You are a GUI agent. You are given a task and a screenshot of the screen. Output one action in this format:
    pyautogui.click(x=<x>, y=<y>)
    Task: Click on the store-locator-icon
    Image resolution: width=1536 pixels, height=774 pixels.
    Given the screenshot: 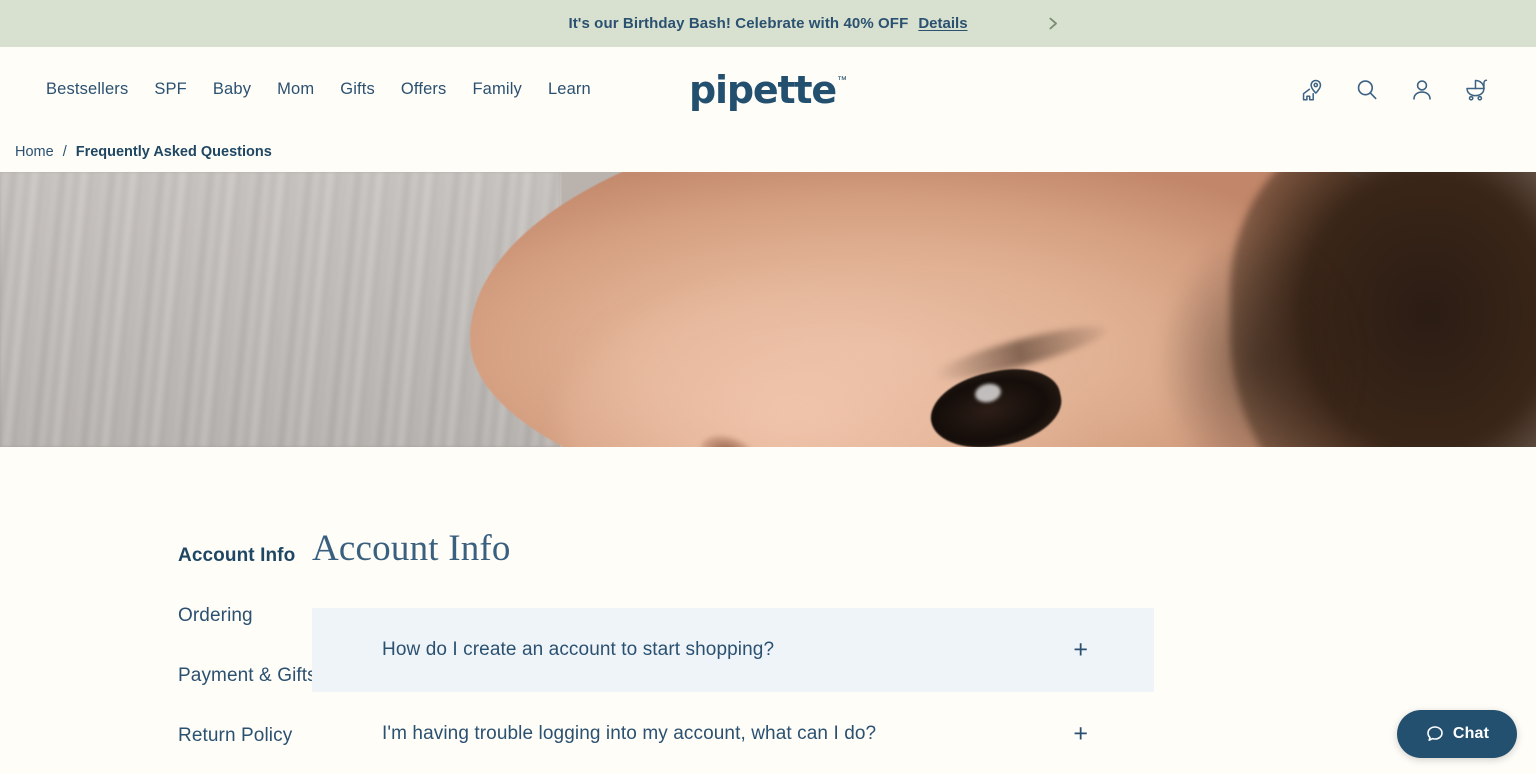 What is the action you would take?
    pyautogui.click(x=1312, y=90)
    